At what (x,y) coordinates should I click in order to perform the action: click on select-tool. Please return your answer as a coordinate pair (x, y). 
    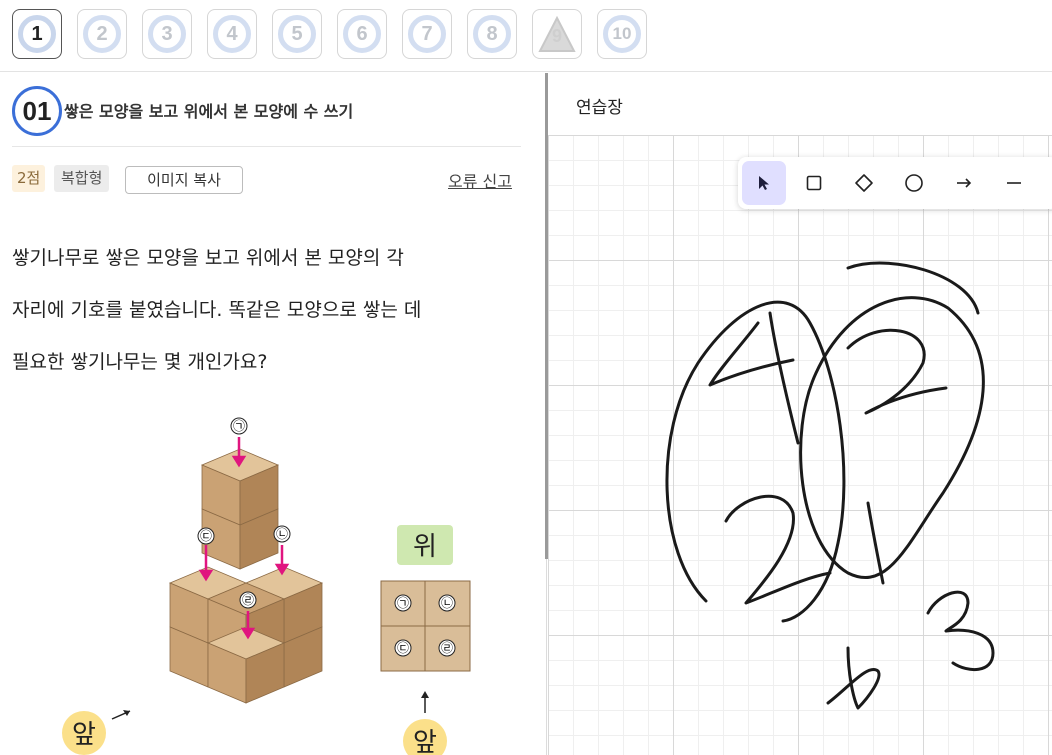
    Looking at the image, I should click on (764, 183).